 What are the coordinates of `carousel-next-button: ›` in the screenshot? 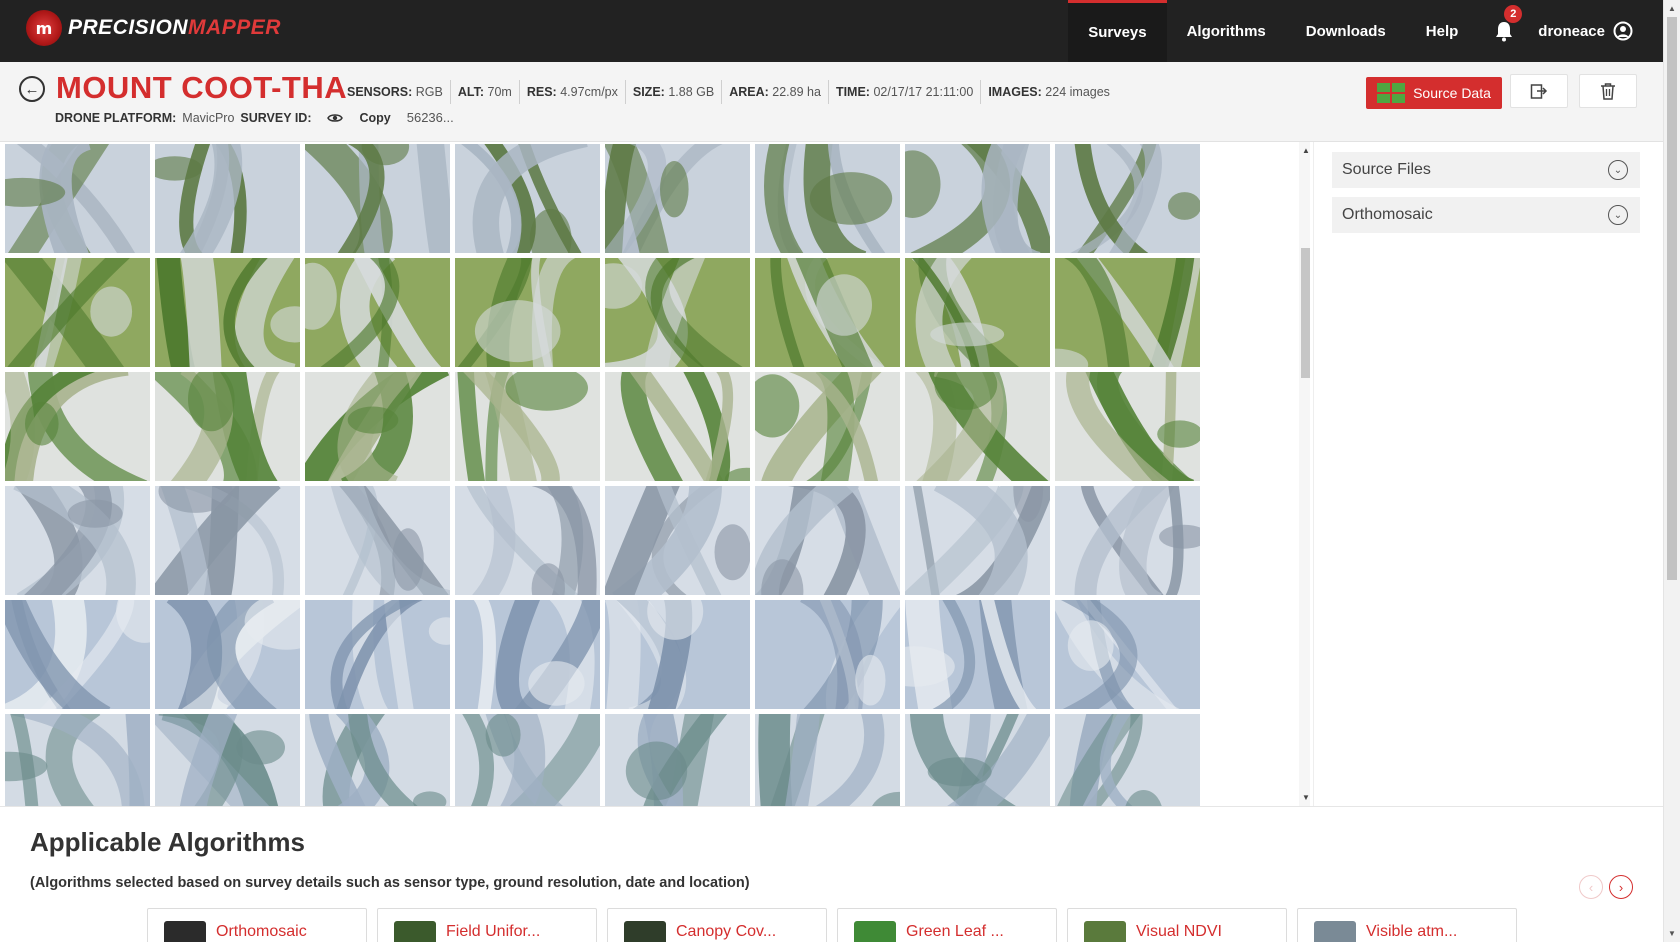 It's located at (1621, 887).